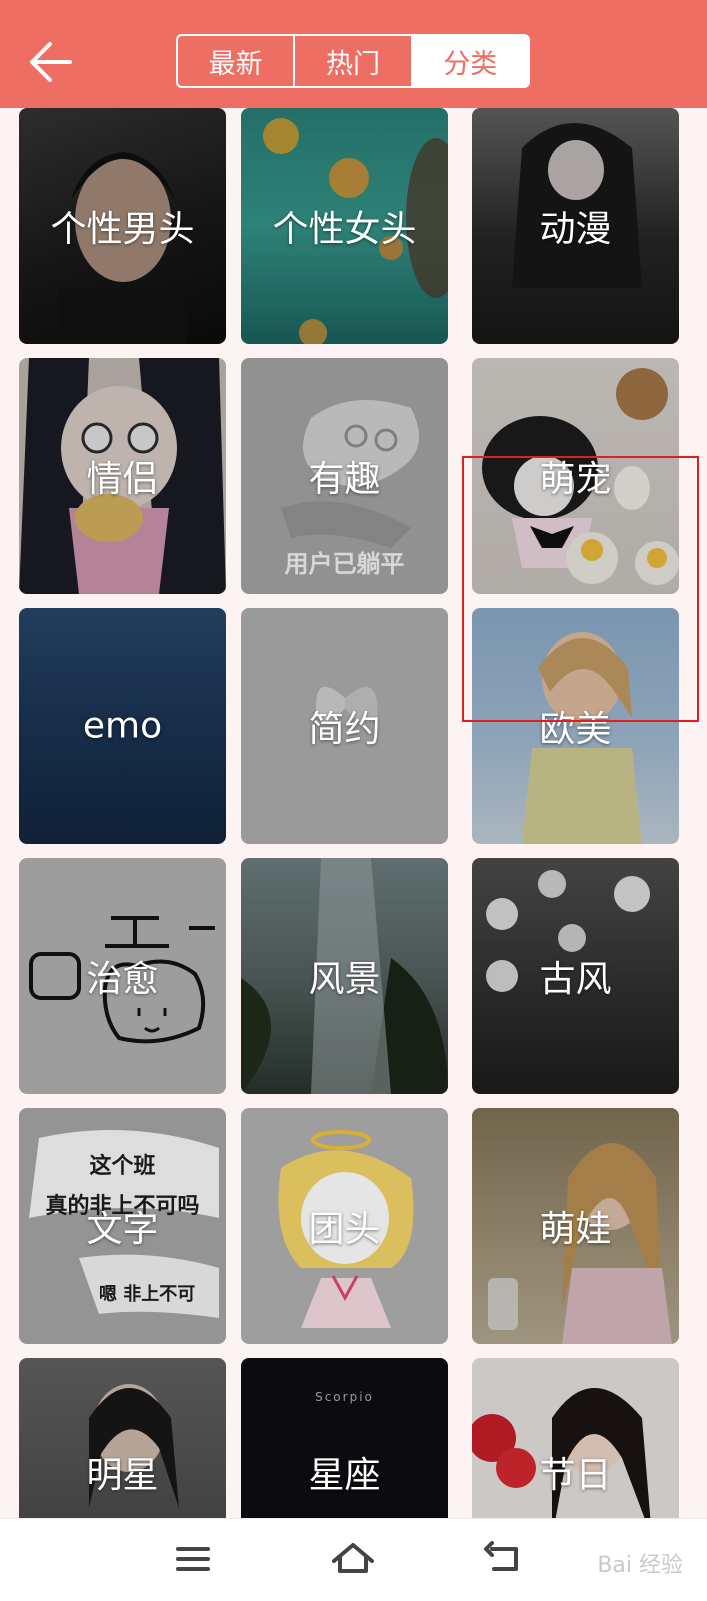  What do you see at coordinates (235, 61) in the screenshot?
I see `tab-latest: 最新` at bounding box center [235, 61].